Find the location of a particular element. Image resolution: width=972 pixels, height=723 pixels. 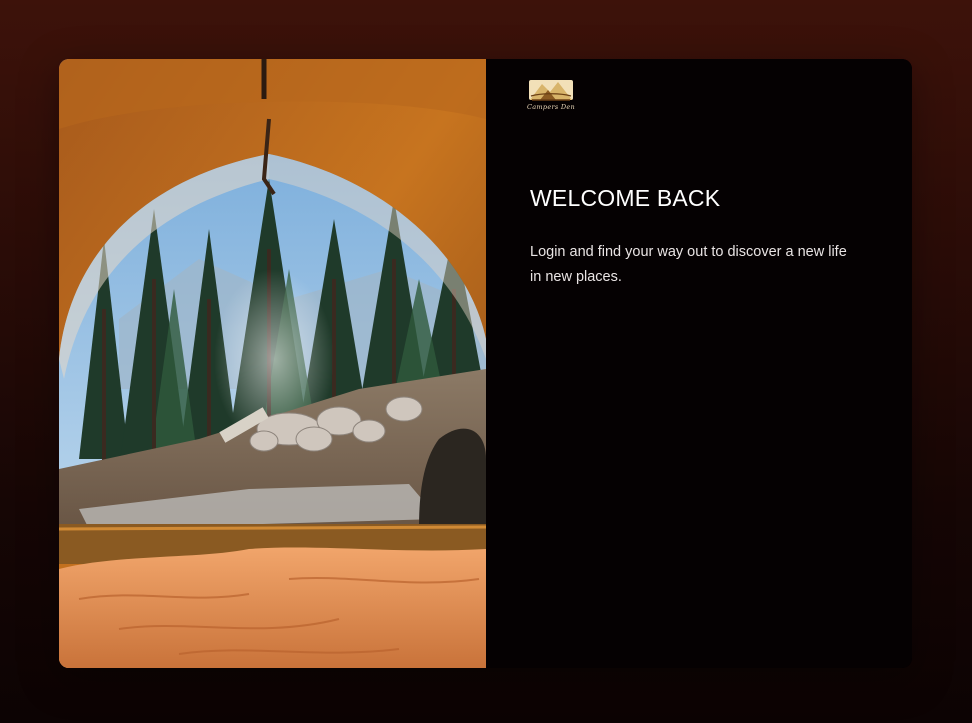

brand-name: Campers Den is located at coordinates (551, 107).